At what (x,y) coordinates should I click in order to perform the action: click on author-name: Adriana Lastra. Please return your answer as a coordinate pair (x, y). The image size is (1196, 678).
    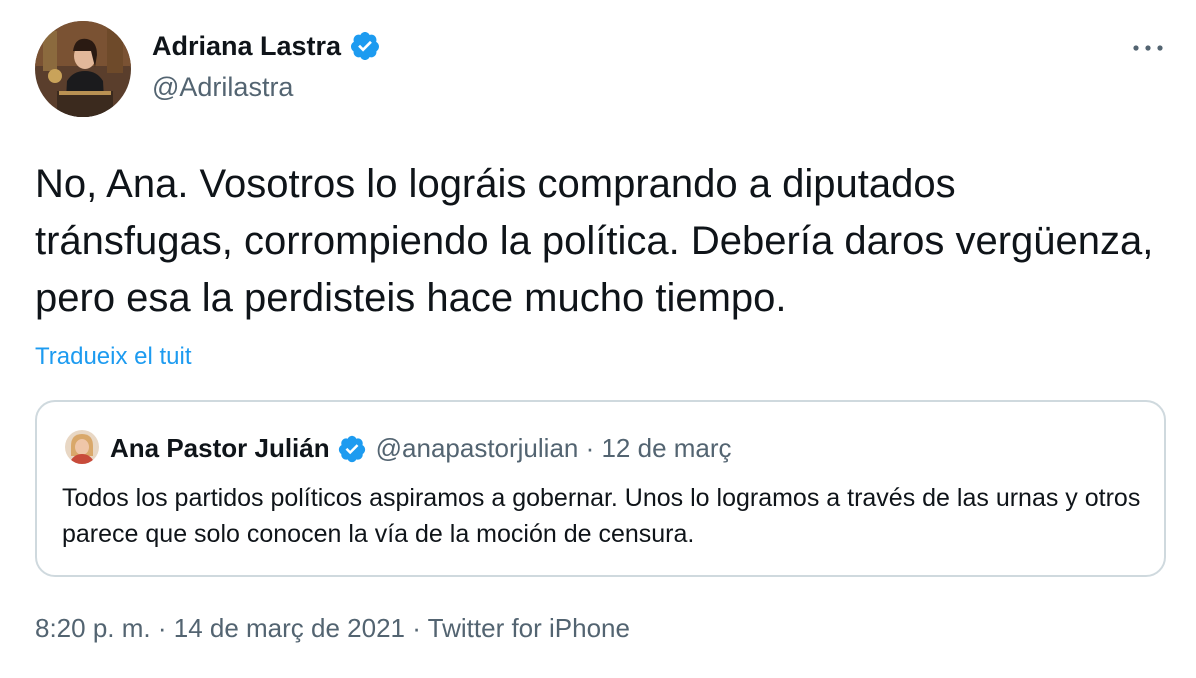
    Looking at the image, I should click on (266, 46).